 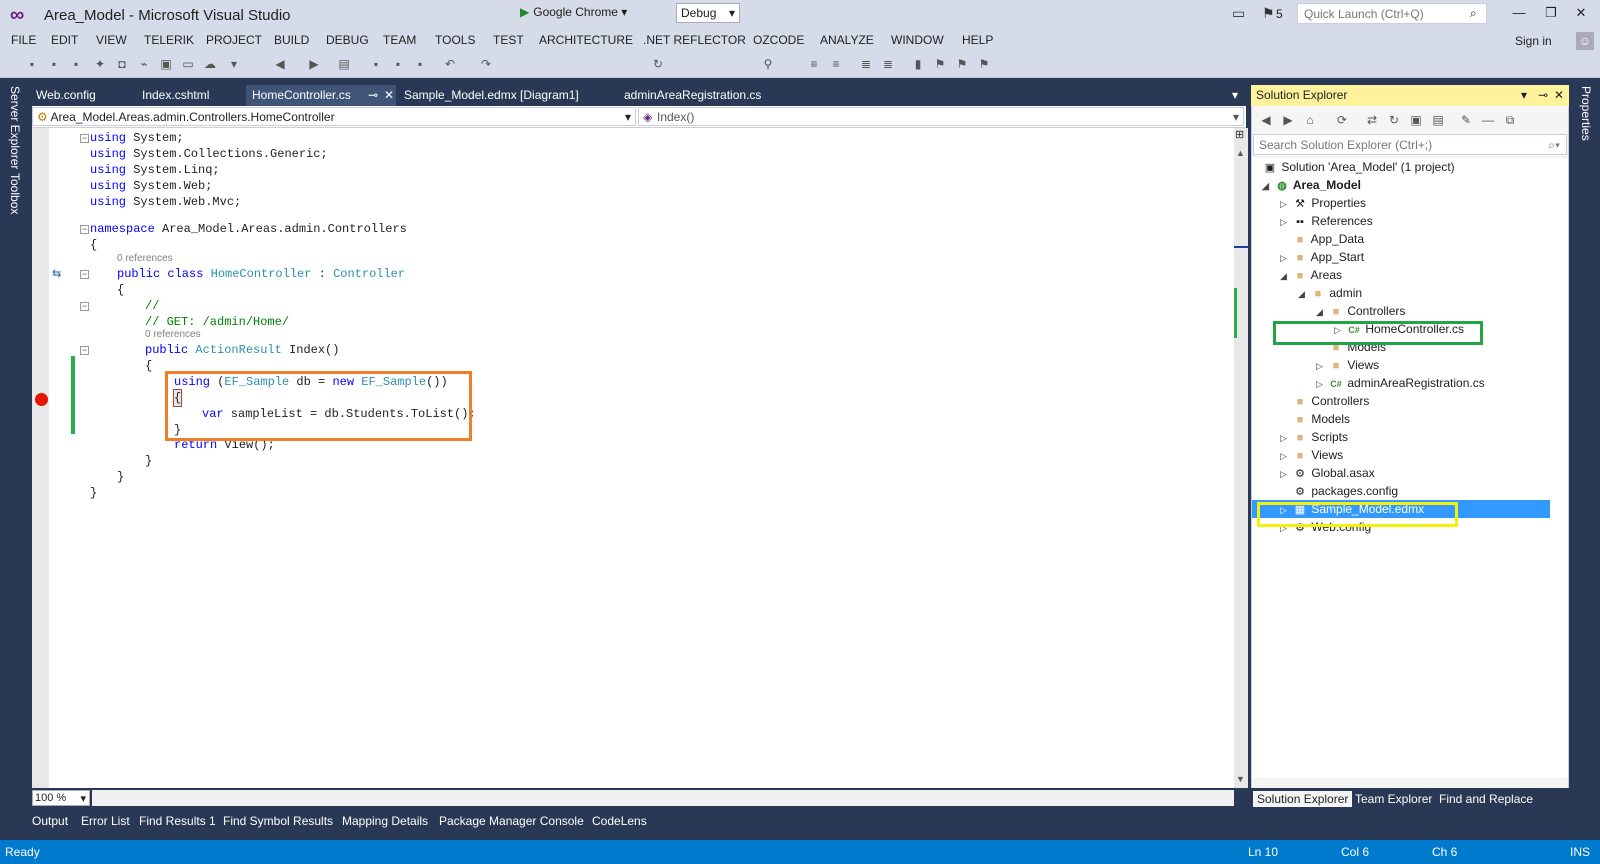 What do you see at coordinates (1315, 419) in the screenshot?
I see `tree-item-models: ■ Models` at bounding box center [1315, 419].